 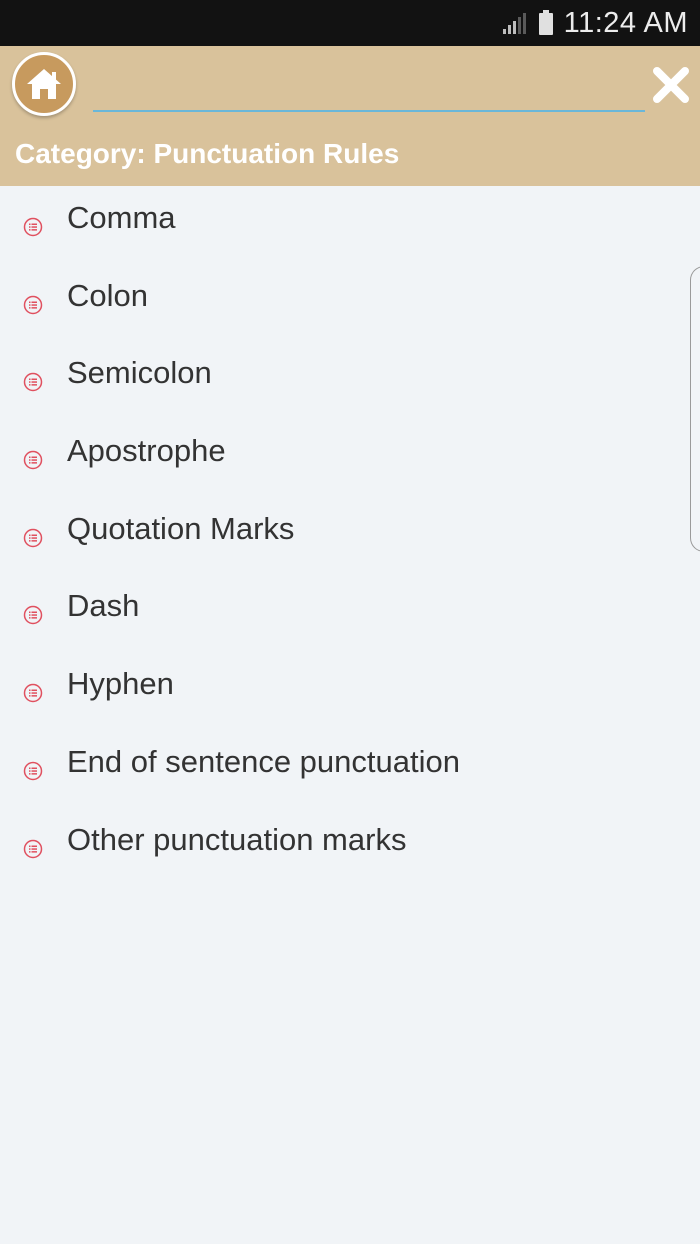 I want to click on list-item: Hyphen, so click(x=350, y=691).